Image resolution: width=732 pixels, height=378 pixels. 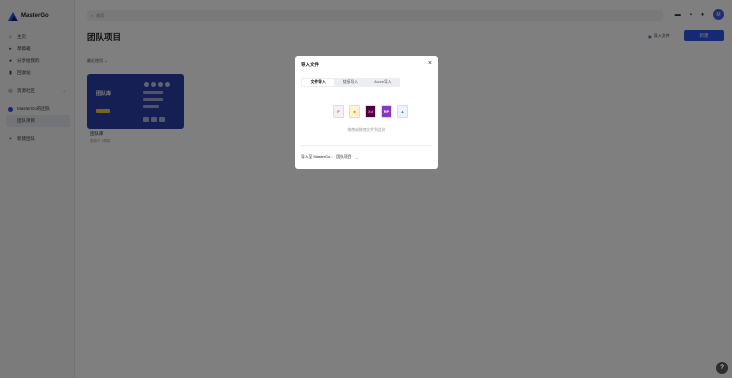 I want to click on tab-link-import: 链接导入, so click(x=350, y=82).